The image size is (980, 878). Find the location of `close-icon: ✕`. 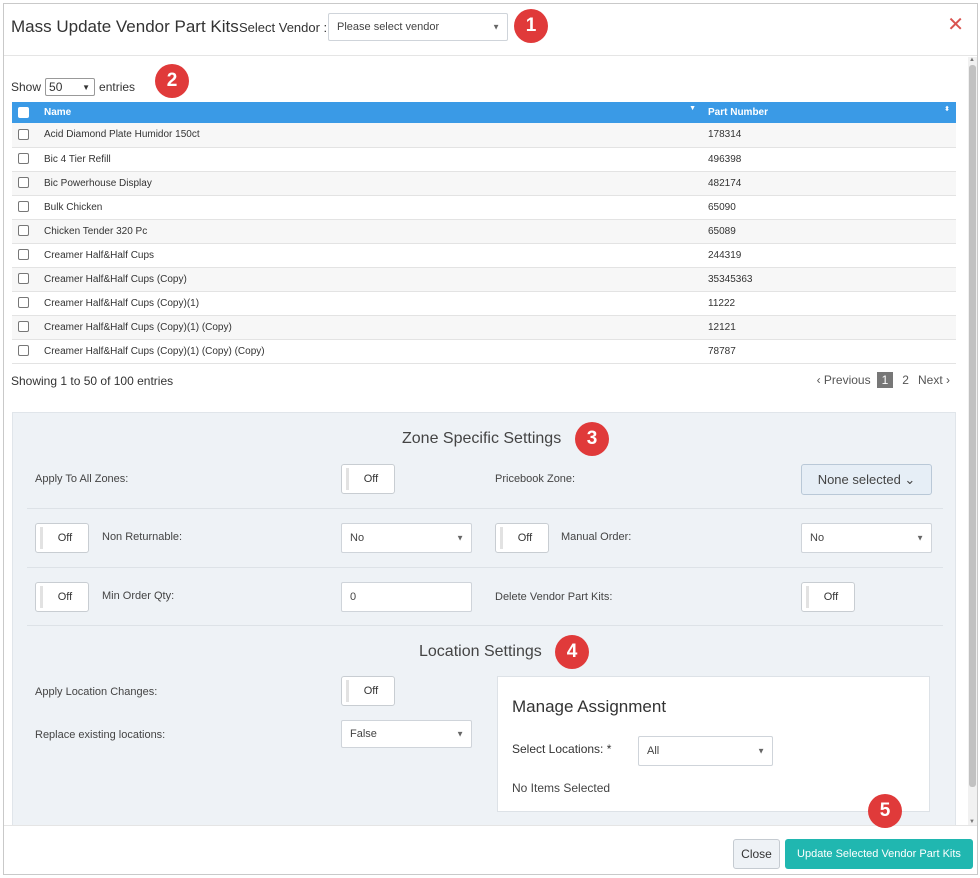

close-icon: ✕ is located at coordinates (955, 25).